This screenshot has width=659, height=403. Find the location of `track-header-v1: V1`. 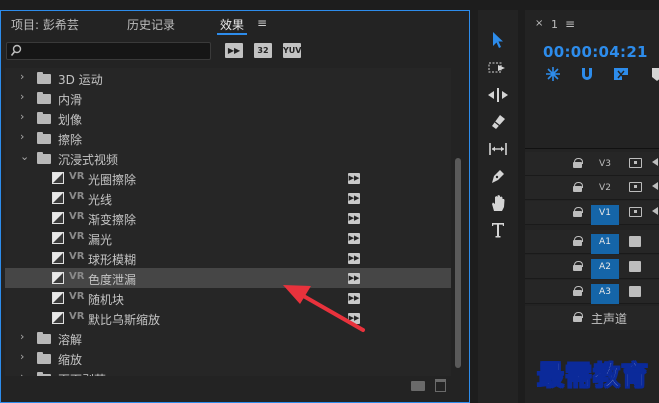

track-header-v1: V1 is located at coordinates (592, 213).